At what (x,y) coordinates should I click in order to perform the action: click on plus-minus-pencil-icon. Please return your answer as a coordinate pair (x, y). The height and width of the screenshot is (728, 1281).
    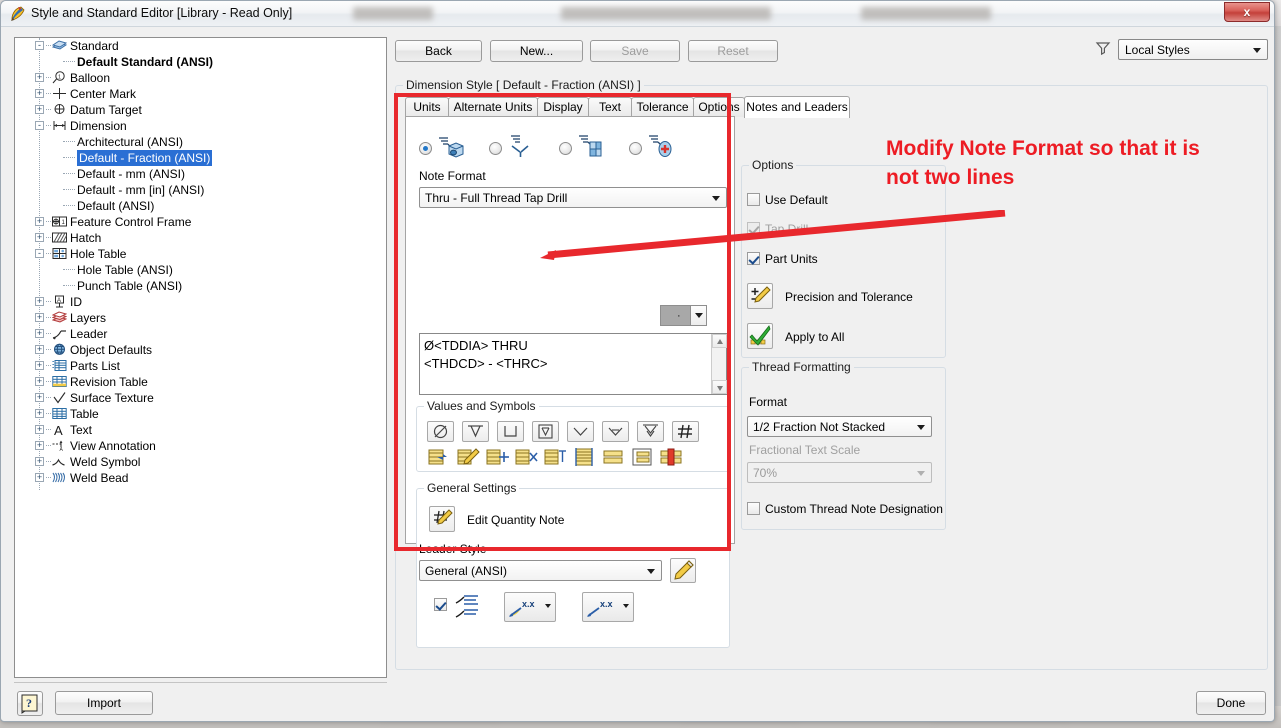
    Looking at the image, I should click on (760, 296).